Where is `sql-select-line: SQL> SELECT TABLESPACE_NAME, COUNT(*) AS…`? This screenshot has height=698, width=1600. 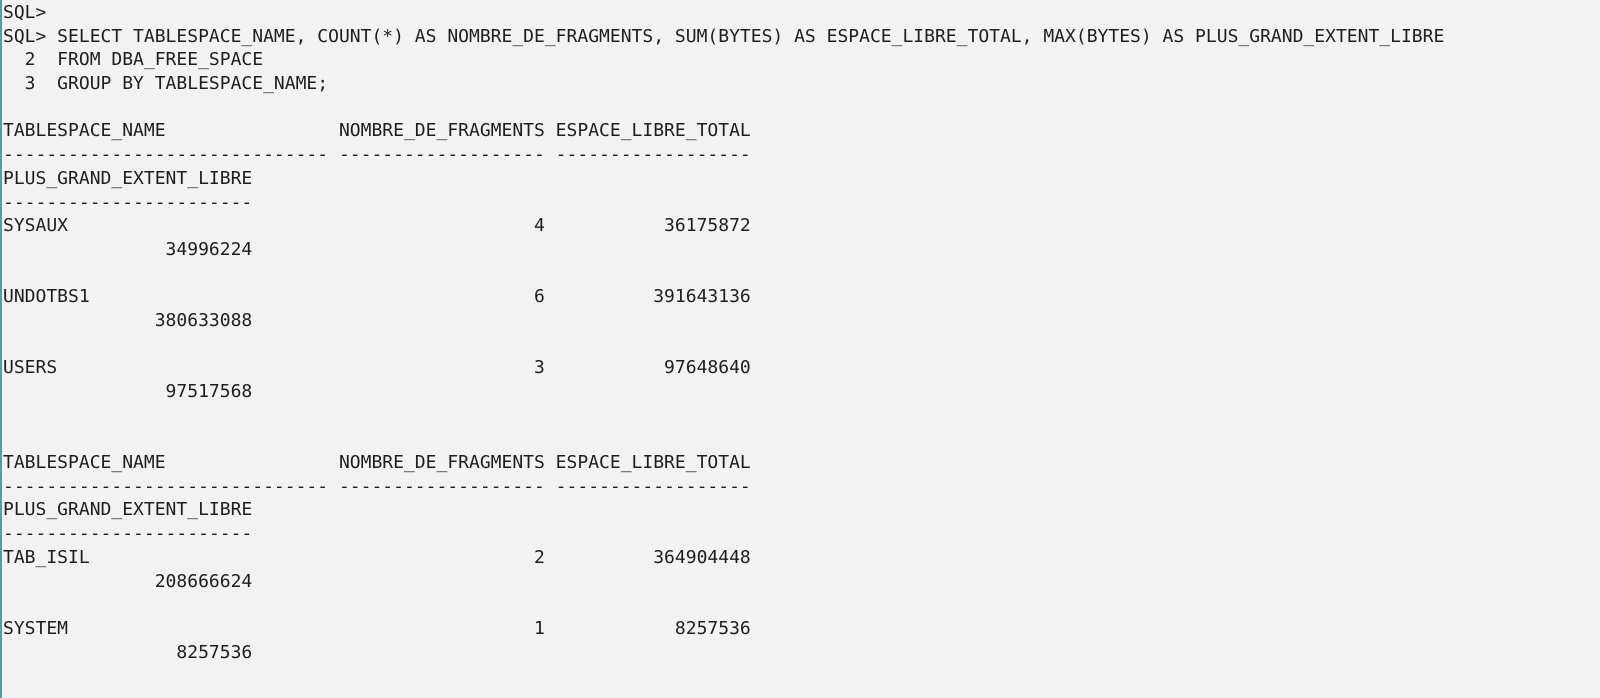
sql-select-line: SQL> SELECT TABLESPACE_NAME, COUNT(*) AS… is located at coordinates (724, 36).